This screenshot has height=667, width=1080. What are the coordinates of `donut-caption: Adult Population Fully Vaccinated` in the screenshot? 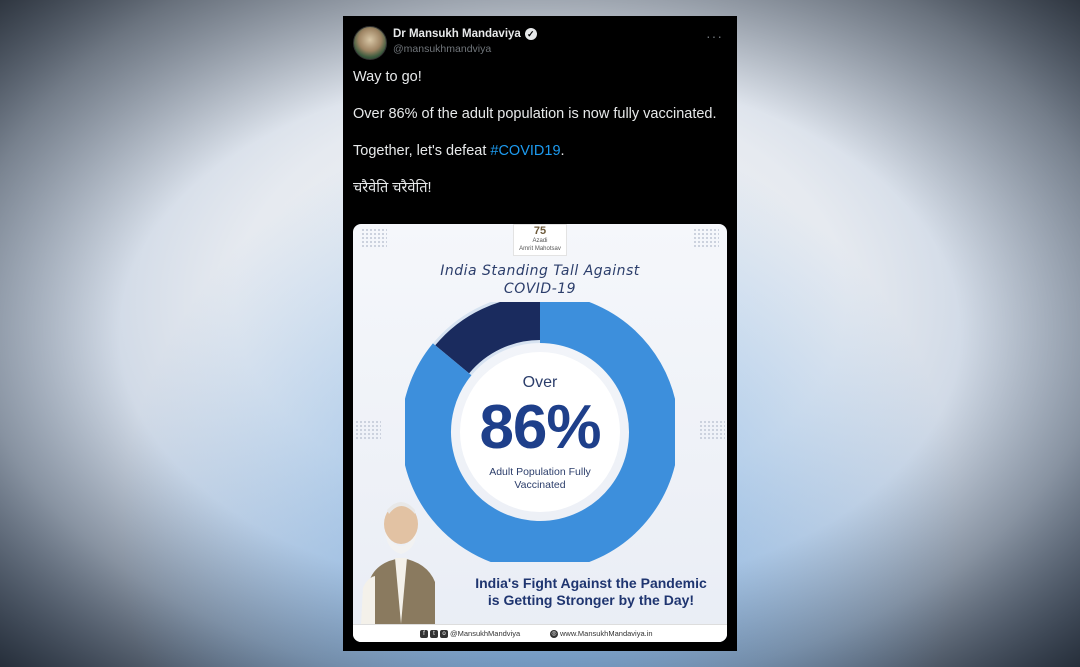 It's located at (540, 479).